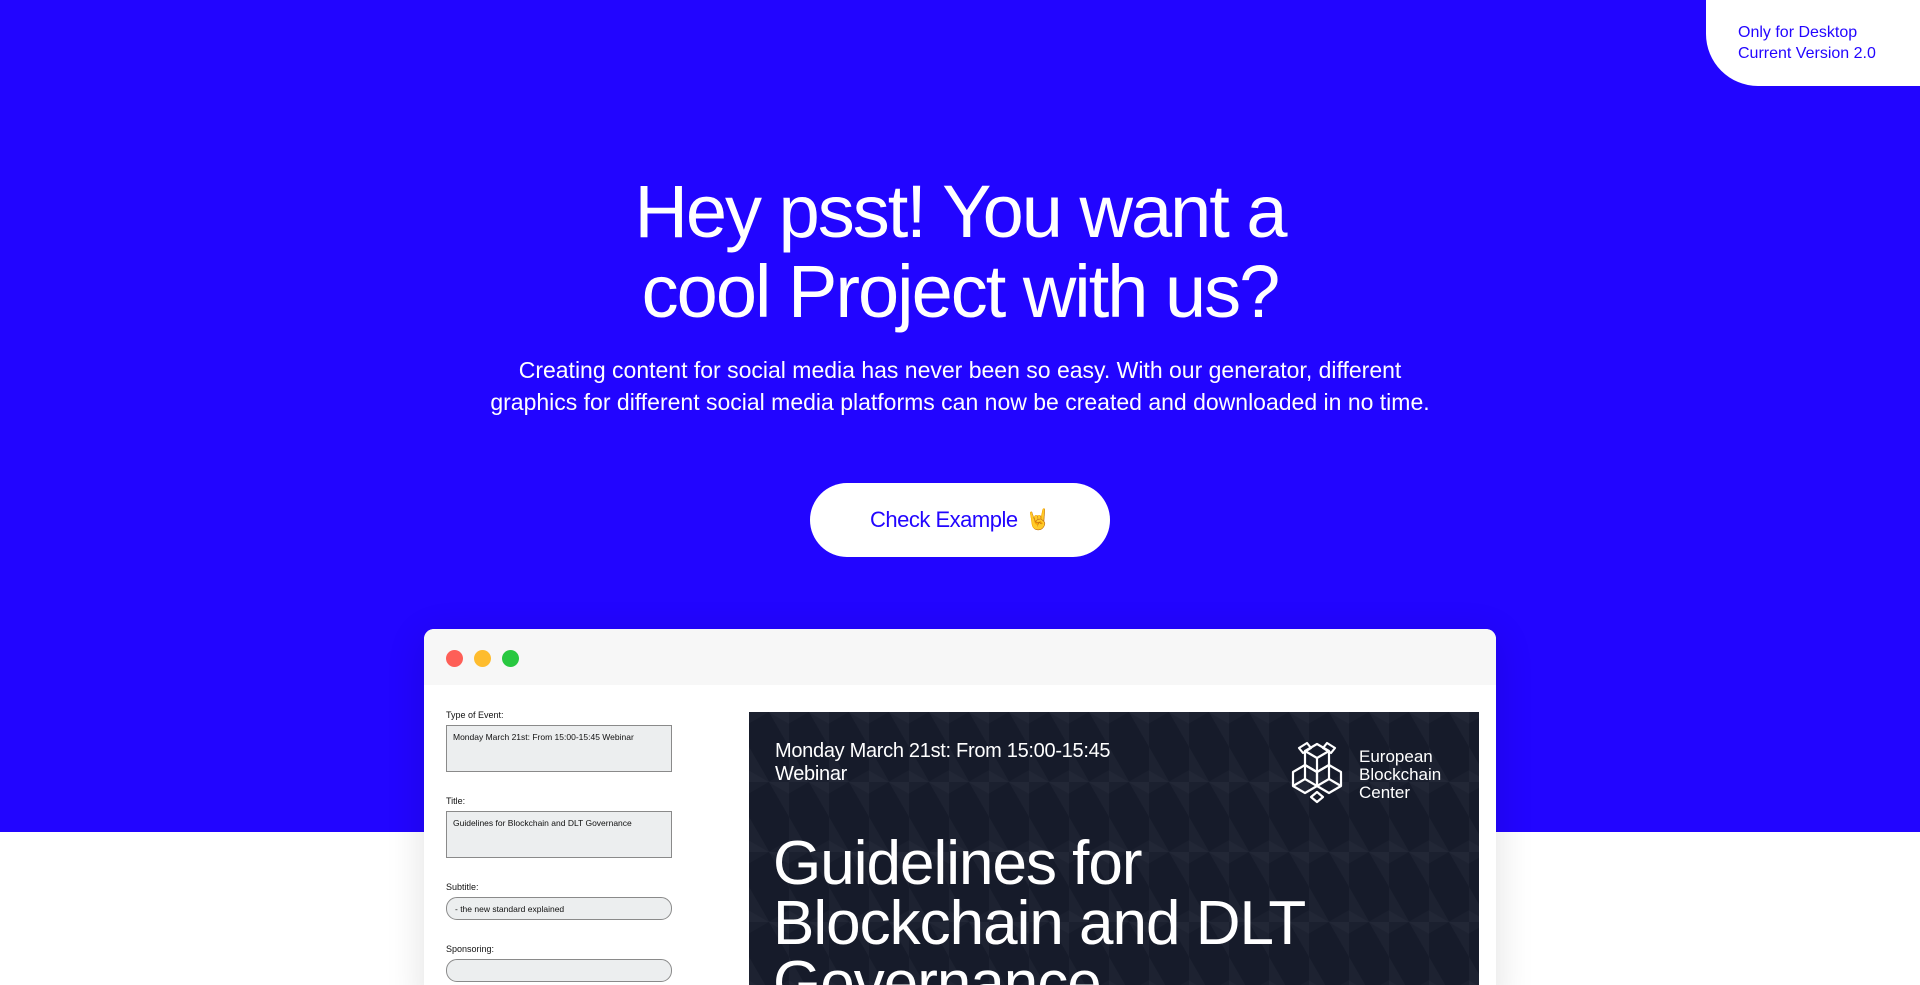  I want to click on check-example-button: Check Example 🤘, so click(960, 520).